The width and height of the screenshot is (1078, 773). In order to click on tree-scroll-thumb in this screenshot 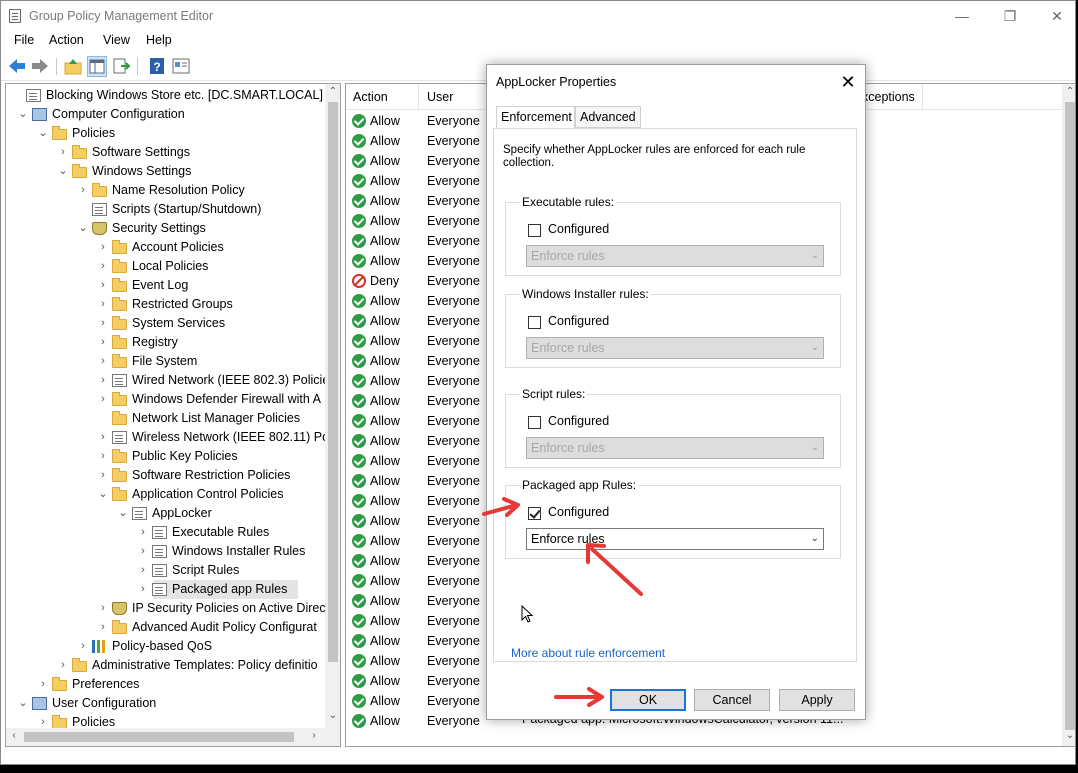, I will do `click(333, 382)`.